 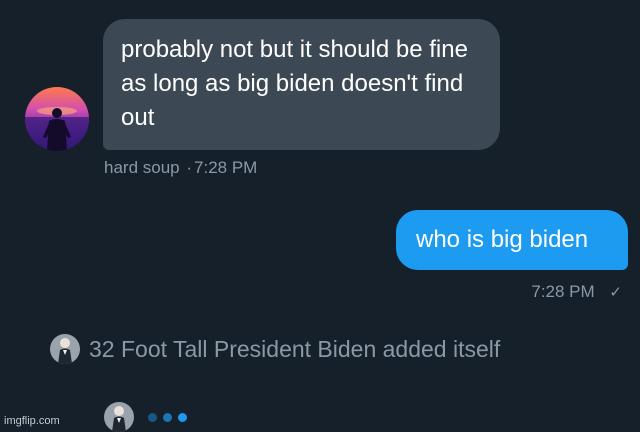 I want to click on typing-dots, so click(x=170, y=417).